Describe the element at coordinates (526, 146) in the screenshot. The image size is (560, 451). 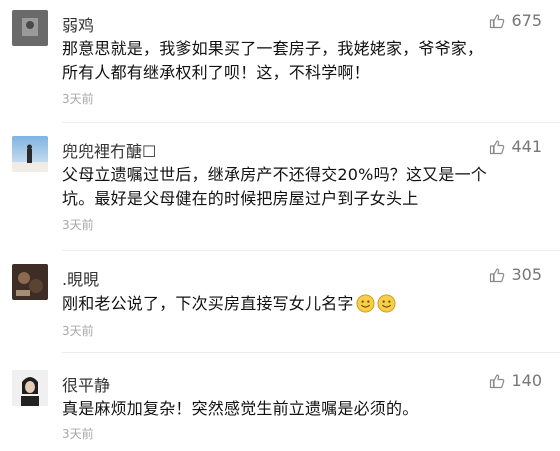
I see `like-count: 441` at that location.